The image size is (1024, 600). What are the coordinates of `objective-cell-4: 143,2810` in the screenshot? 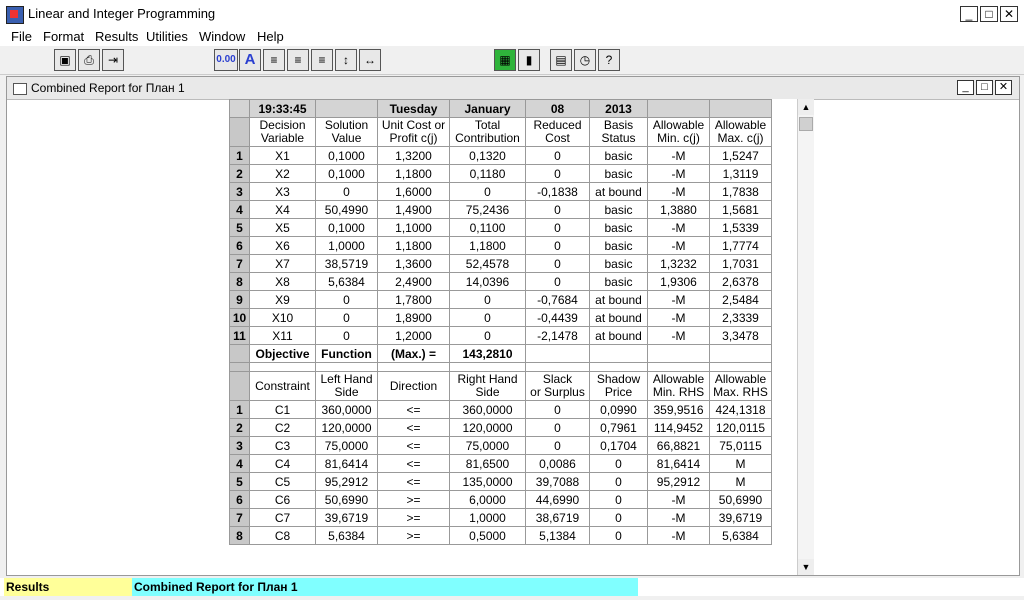 It's located at (487, 353).